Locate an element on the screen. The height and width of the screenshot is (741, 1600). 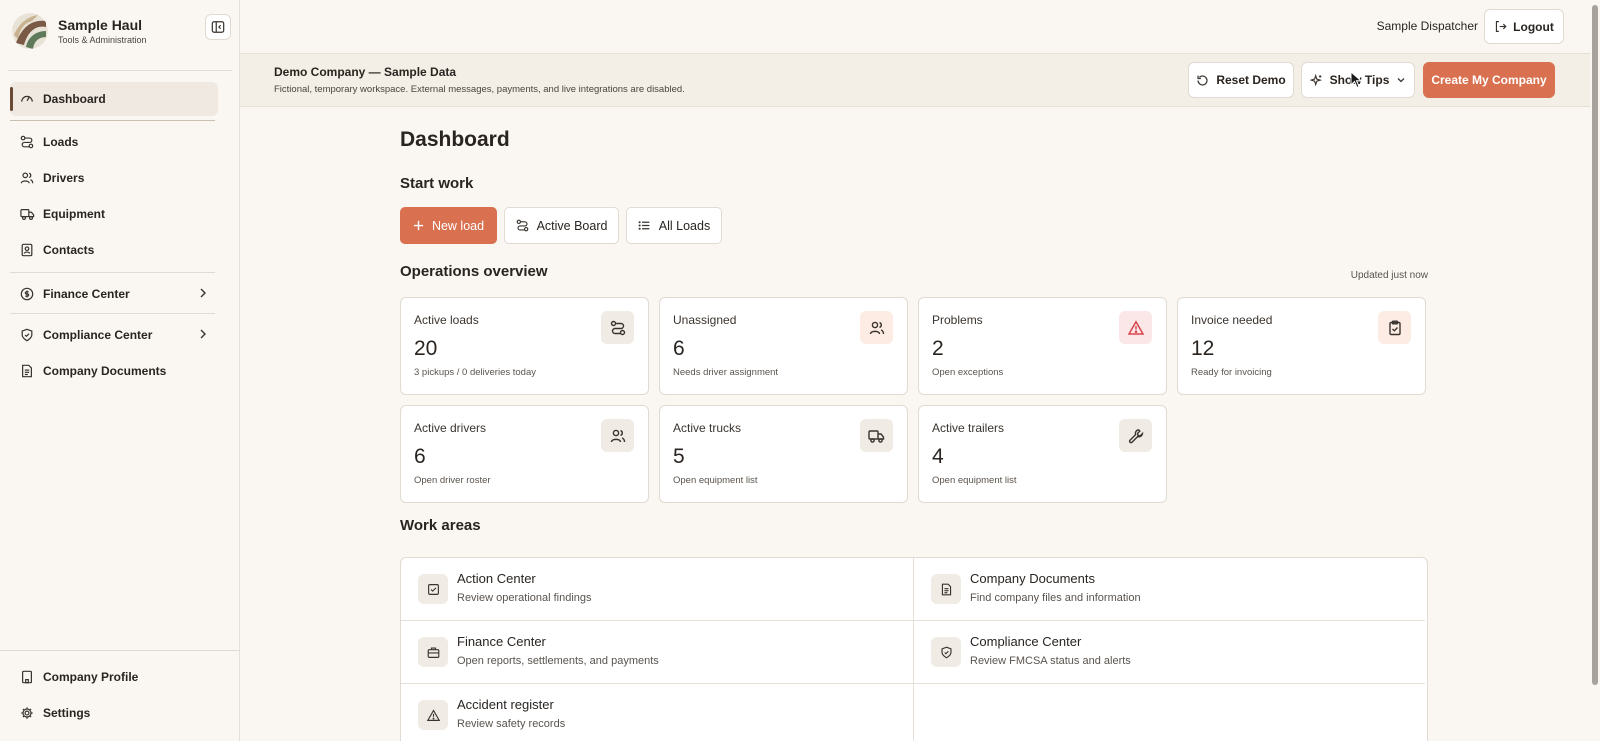
sidebar-item-drivers: Drivers is located at coordinates (114, 178).